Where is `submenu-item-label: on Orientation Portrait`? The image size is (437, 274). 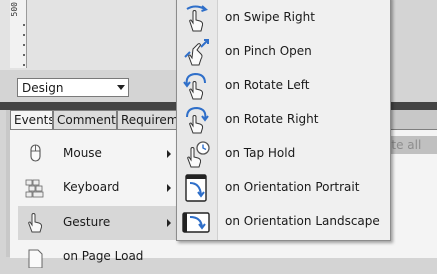
submenu-item-label: on Orientation Portrait is located at coordinates (292, 187).